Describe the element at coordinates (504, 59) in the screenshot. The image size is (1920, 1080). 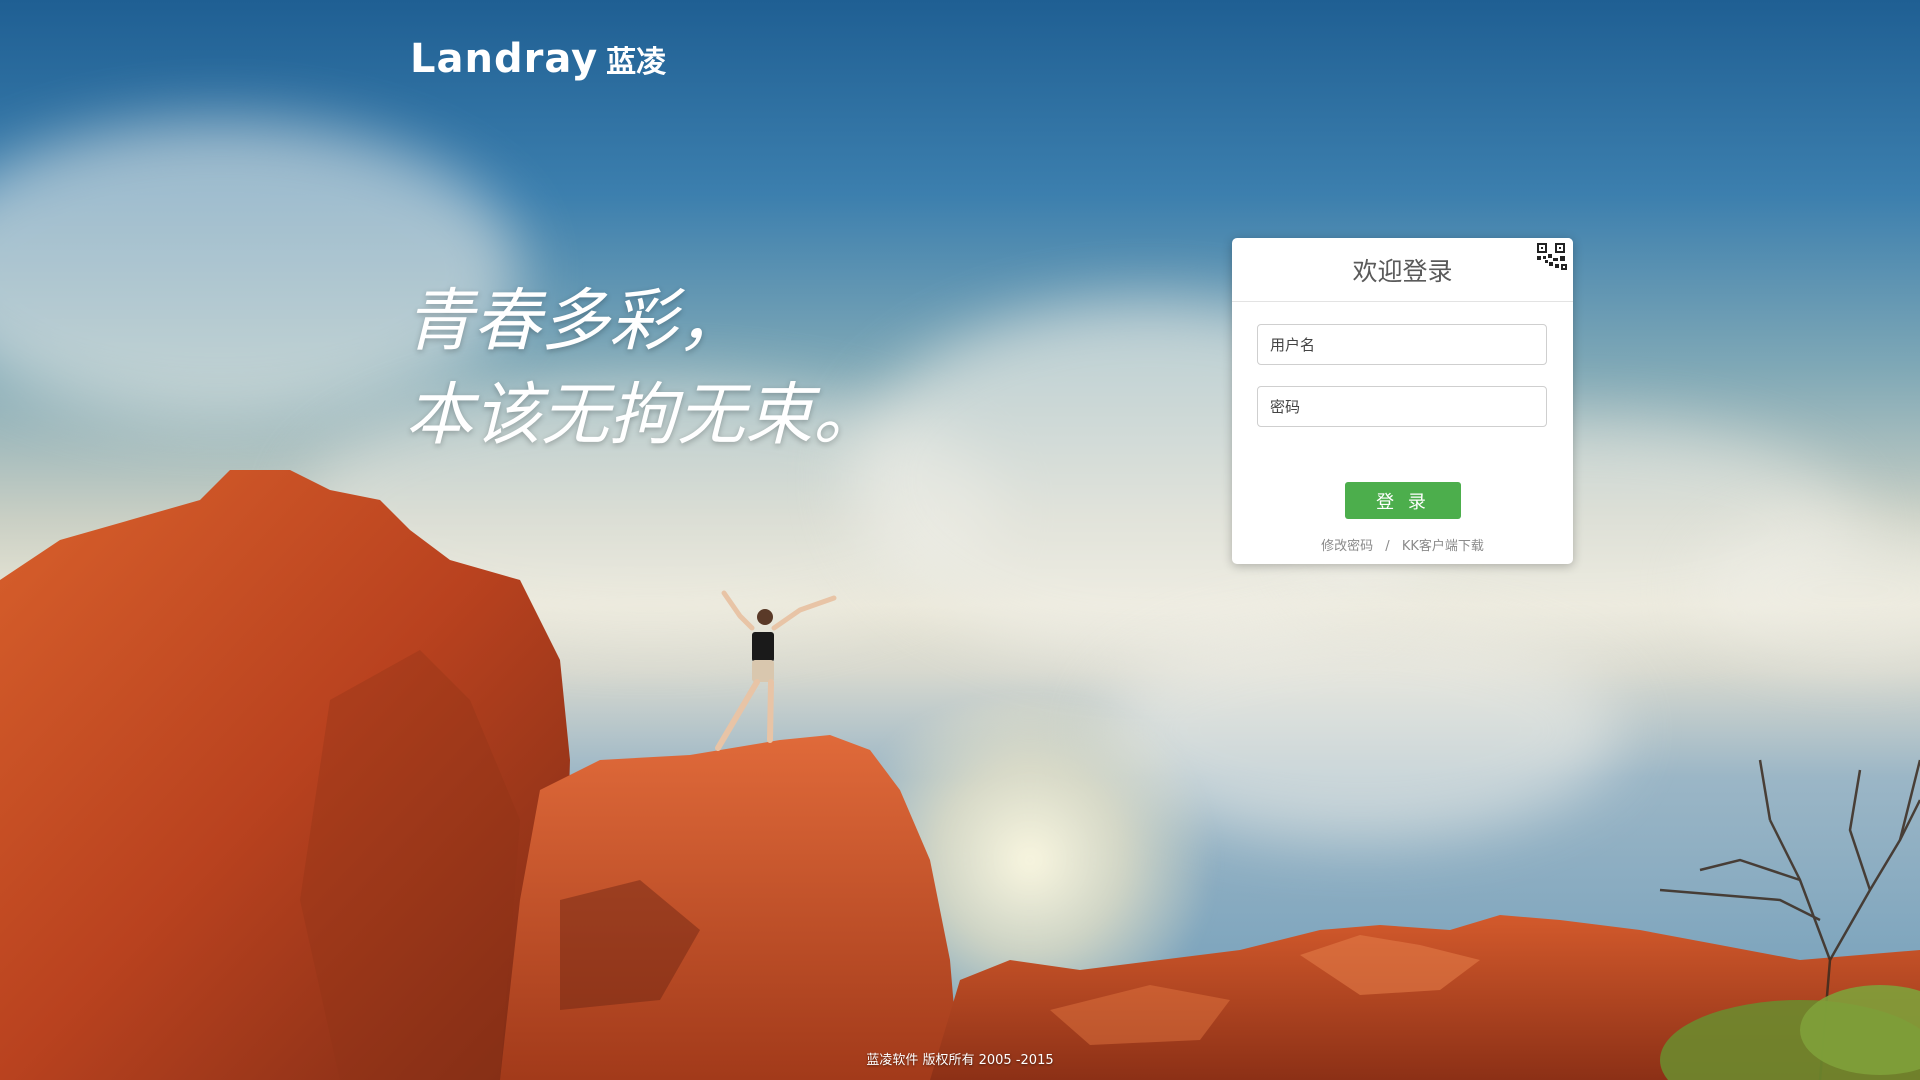
I see `logo-text-en: Landray` at that location.